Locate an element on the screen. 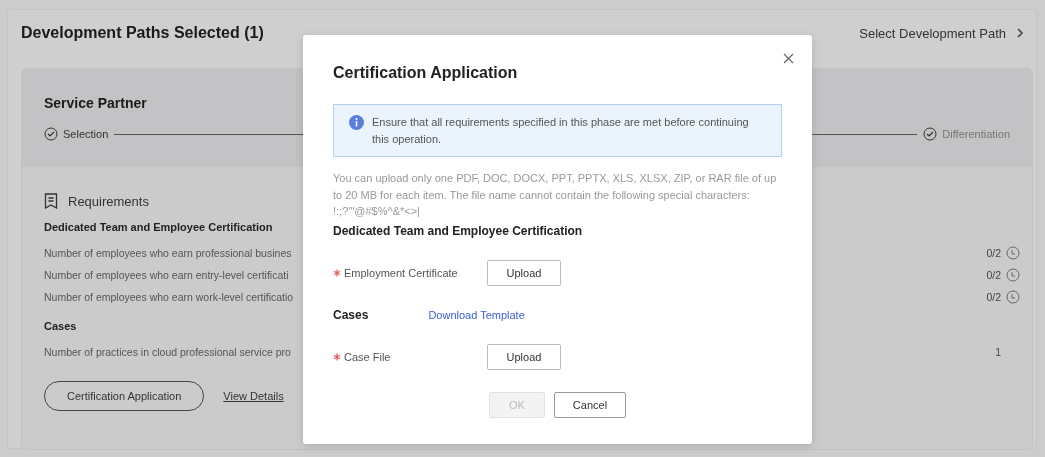 This screenshot has width=1045, height=457. step-label: Selection is located at coordinates (86, 134).